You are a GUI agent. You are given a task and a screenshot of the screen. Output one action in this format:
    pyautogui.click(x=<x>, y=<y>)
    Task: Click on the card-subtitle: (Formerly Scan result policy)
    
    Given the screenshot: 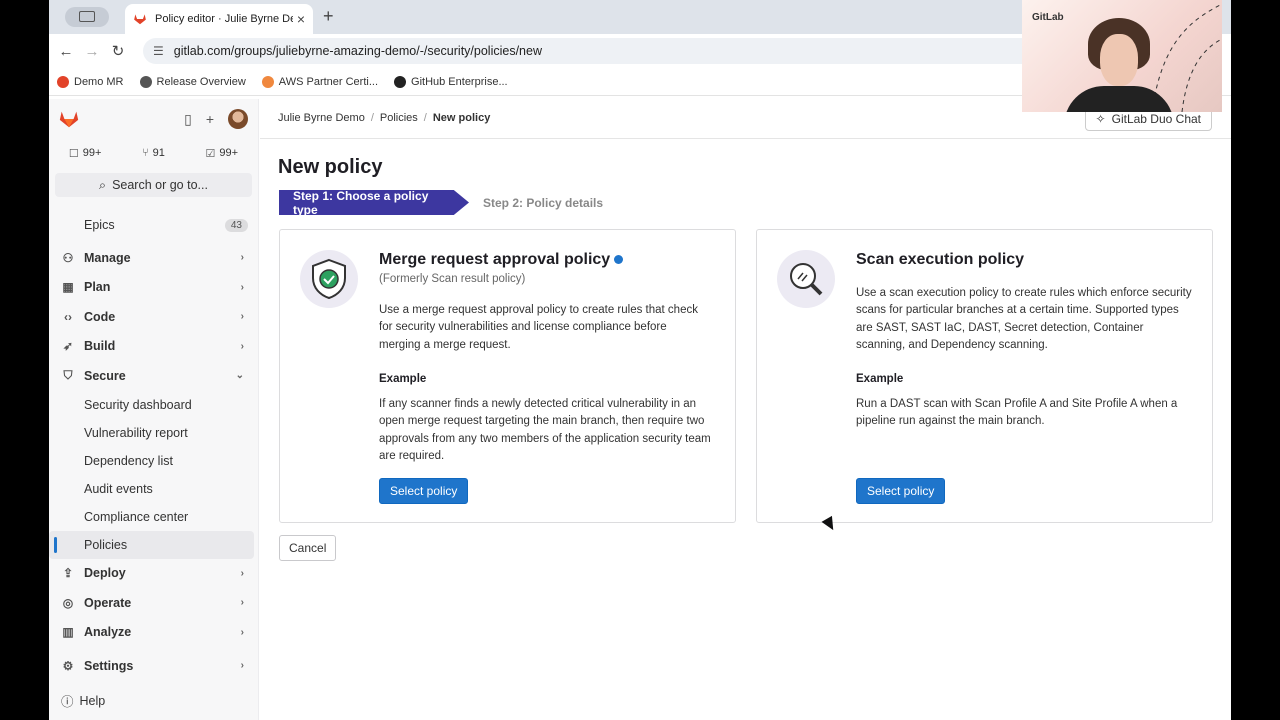 What is the action you would take?
    pyautogui.click(x=452, y=279)
    